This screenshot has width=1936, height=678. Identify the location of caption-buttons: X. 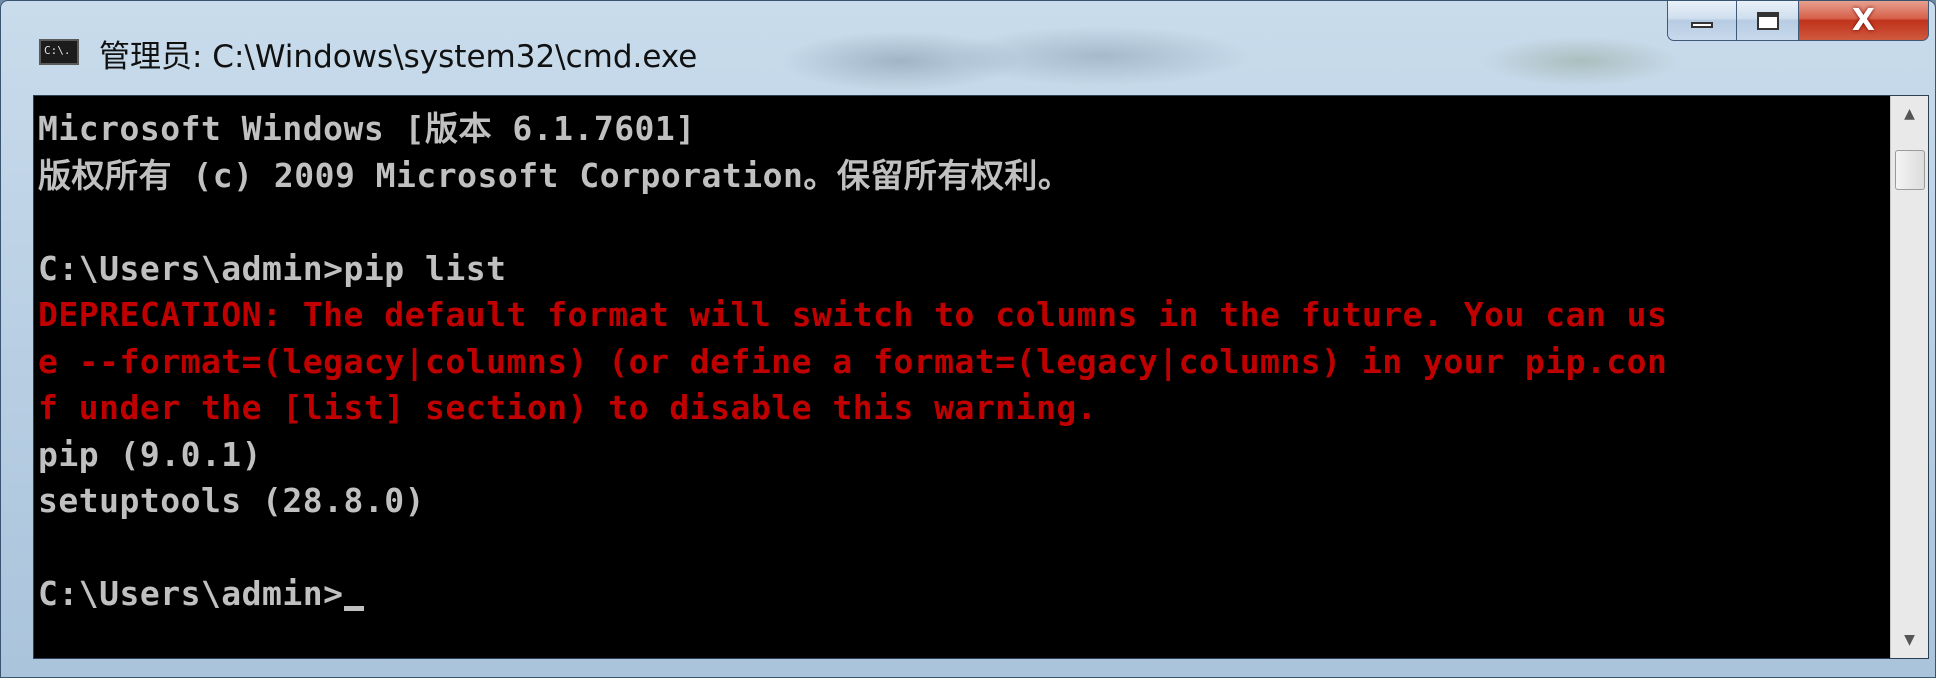
(1798, 22).